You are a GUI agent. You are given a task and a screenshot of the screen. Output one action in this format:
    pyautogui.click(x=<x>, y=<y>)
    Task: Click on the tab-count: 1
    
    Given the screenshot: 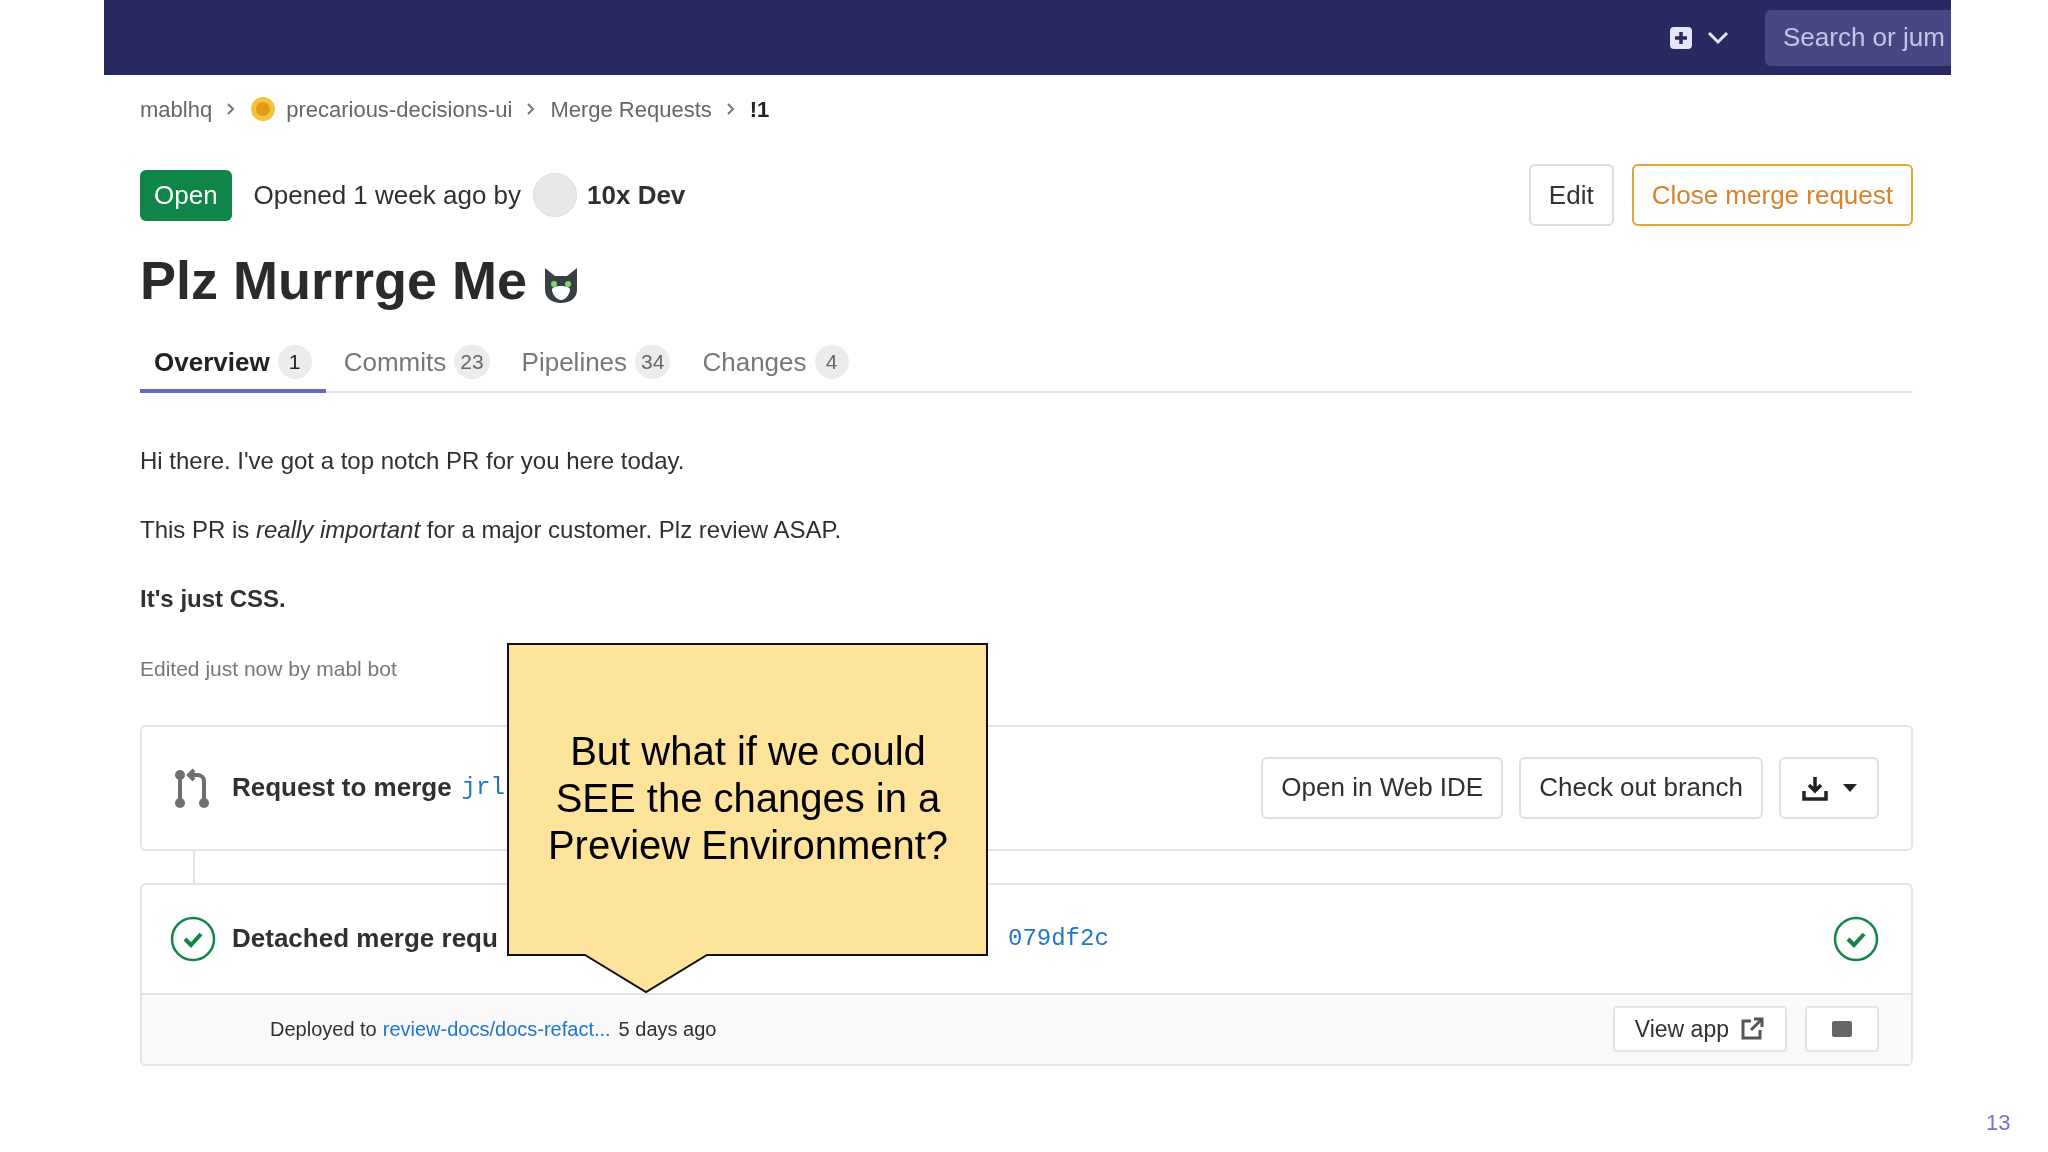 What is the action you would take?
    pyautogui.click(x=294, y=362)
    